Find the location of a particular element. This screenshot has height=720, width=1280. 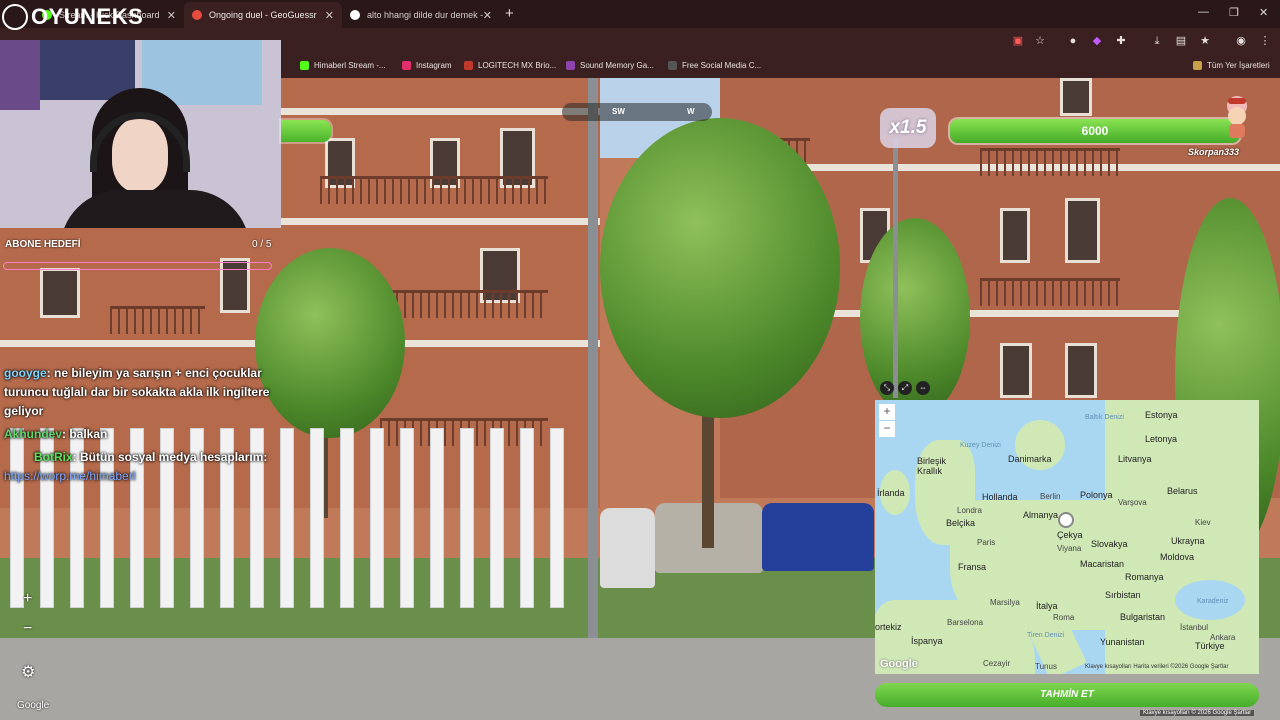

location-pin-icon is located at coordinates (197, 15).